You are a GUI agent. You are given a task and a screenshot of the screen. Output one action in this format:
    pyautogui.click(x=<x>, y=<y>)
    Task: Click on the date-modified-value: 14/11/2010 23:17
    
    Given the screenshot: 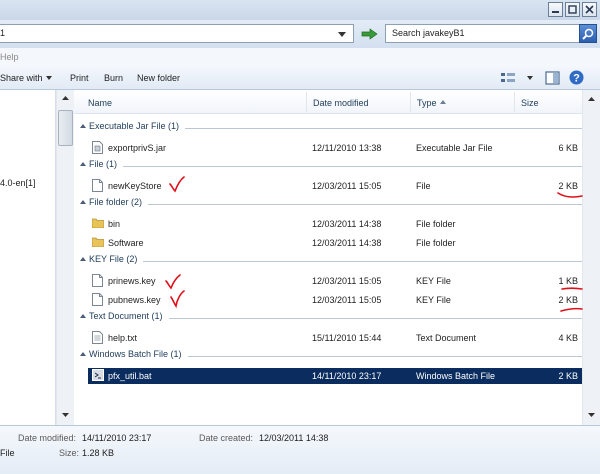 What is the action you would take?
    pyautogui.click(x=117, y=438)
    